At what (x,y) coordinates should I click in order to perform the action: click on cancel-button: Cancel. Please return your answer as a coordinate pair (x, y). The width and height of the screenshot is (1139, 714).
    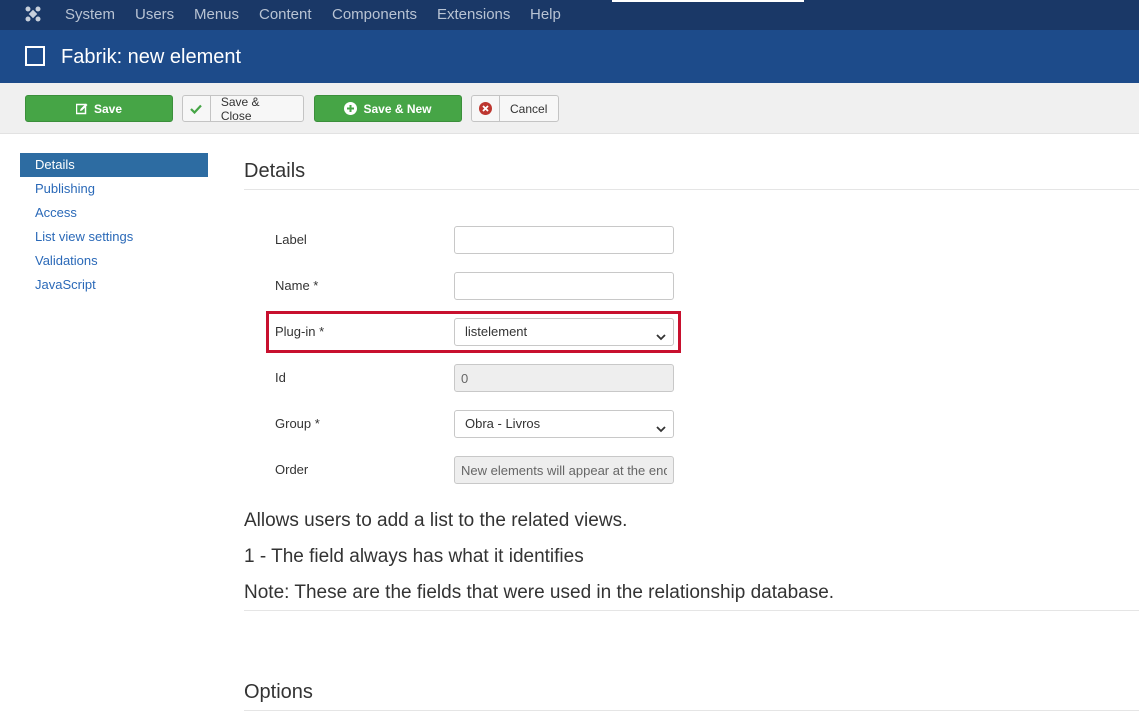
    Looking at the image, I should click on (515, 108).